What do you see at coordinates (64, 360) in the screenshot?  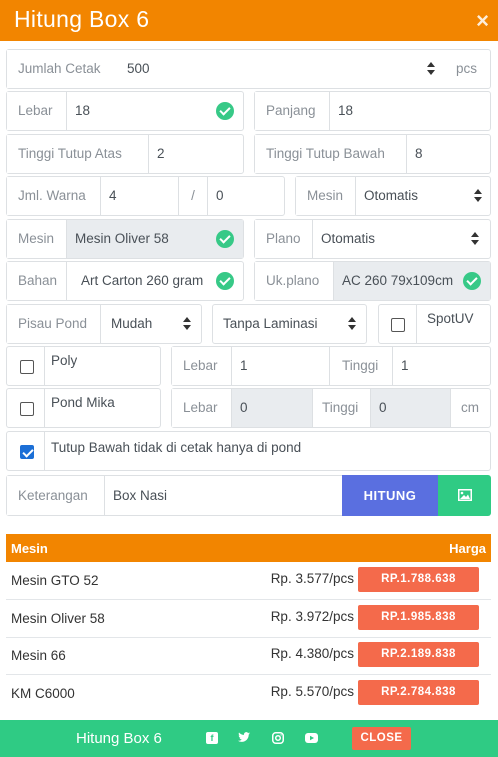 I see `poly-label: Poly` at bounding box center [64, 360].